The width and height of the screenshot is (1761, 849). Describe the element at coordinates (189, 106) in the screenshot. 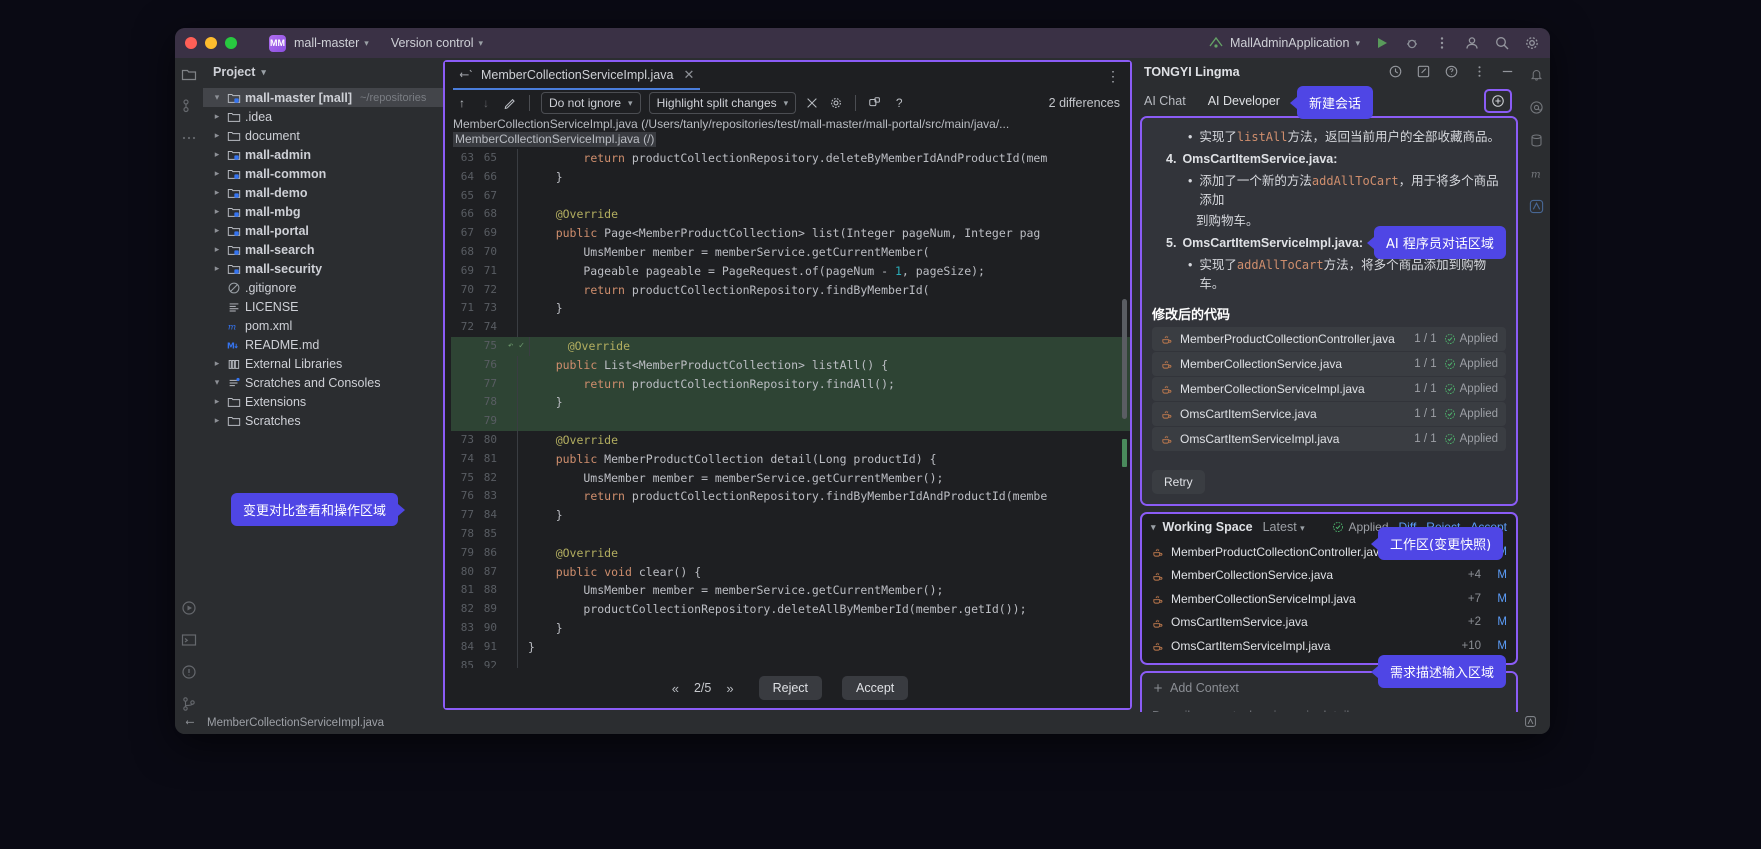

I see `commit-tool-icon` at that location.